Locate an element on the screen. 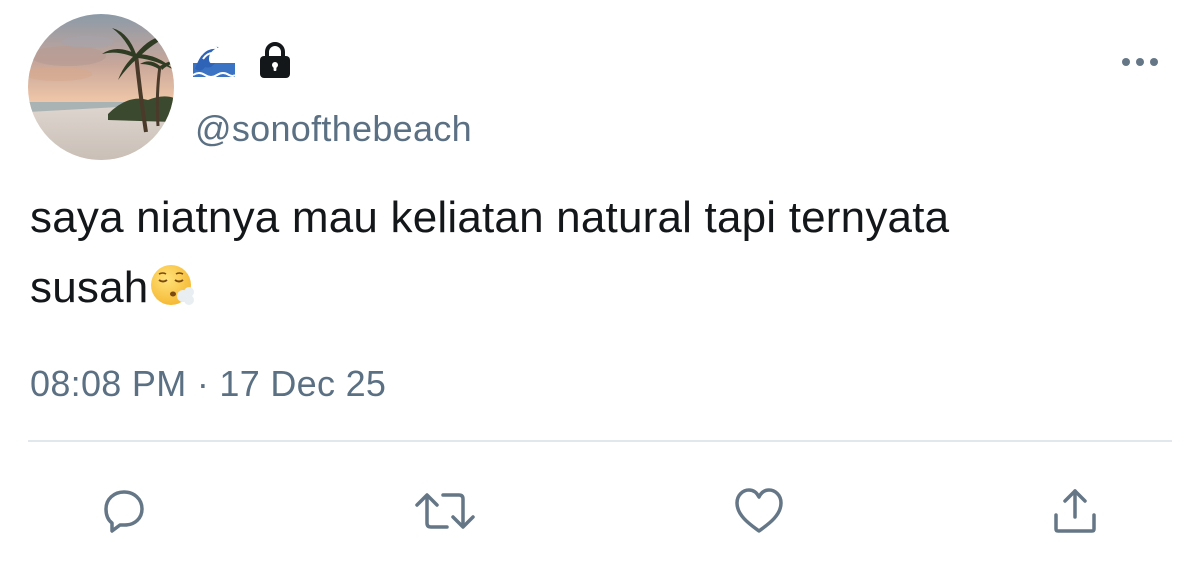  more-options-button is located at coordinates (1140, 62).